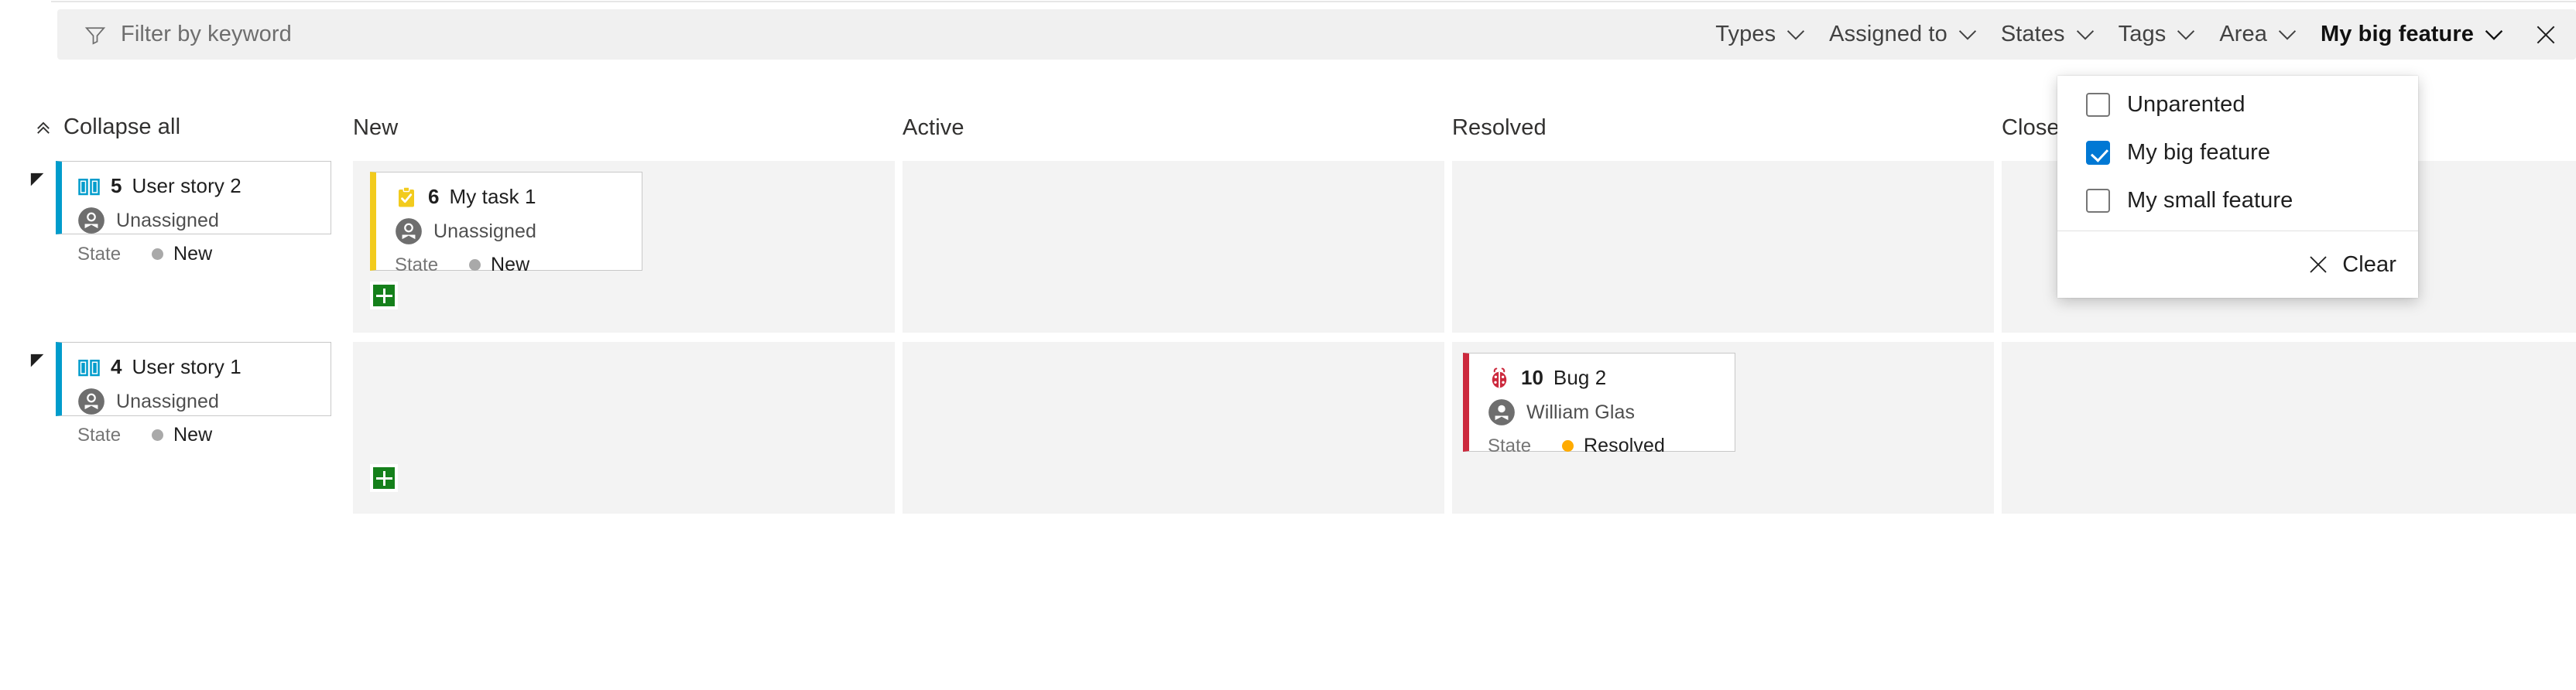 This screenshot has height=690, width=2576. What do you see at coordinates (2237, 200) in the screenshot?
I see `dropdown-option-my-small-feature: My small feature` at bounding box center [2237, 200].